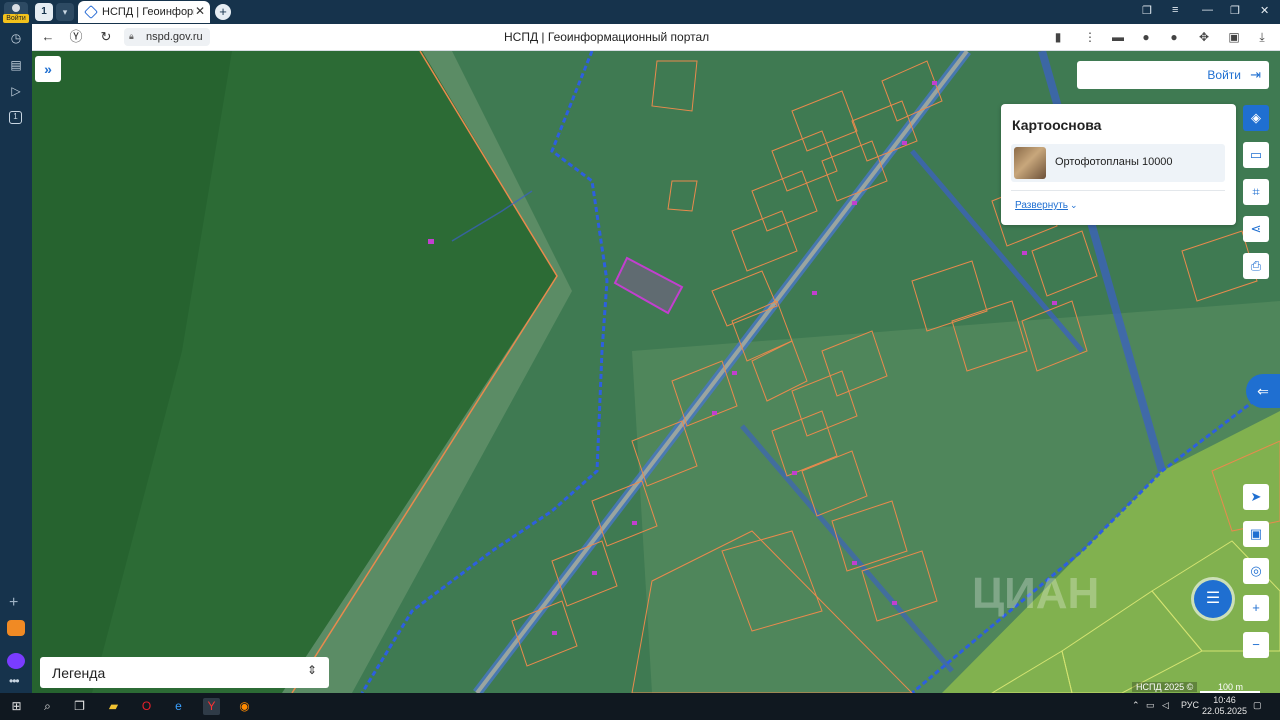  What do you see at coordinates (15, 117) in the screenshot?
I see `tab-count-icon: 1` at bounding box center [15, 117].